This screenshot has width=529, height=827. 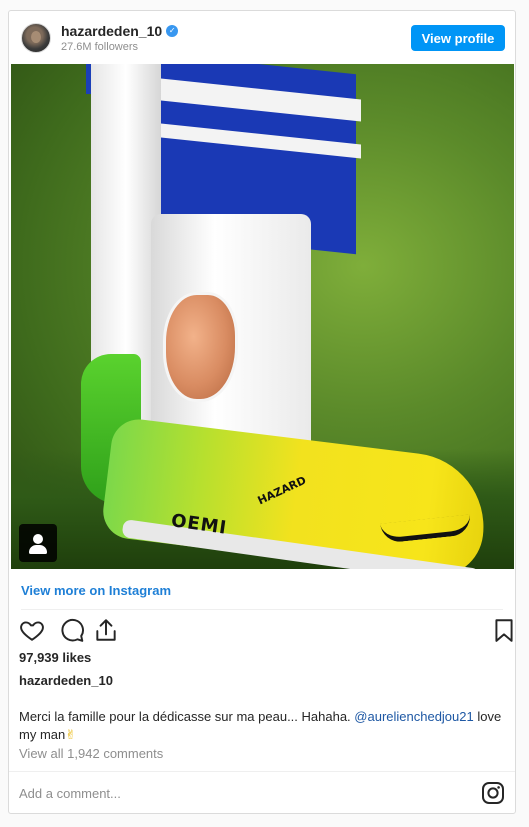 What do you see at coordinates (504, 630) in the screenshot?
I see `bookmark-icon` at bounding box center [504, 630].